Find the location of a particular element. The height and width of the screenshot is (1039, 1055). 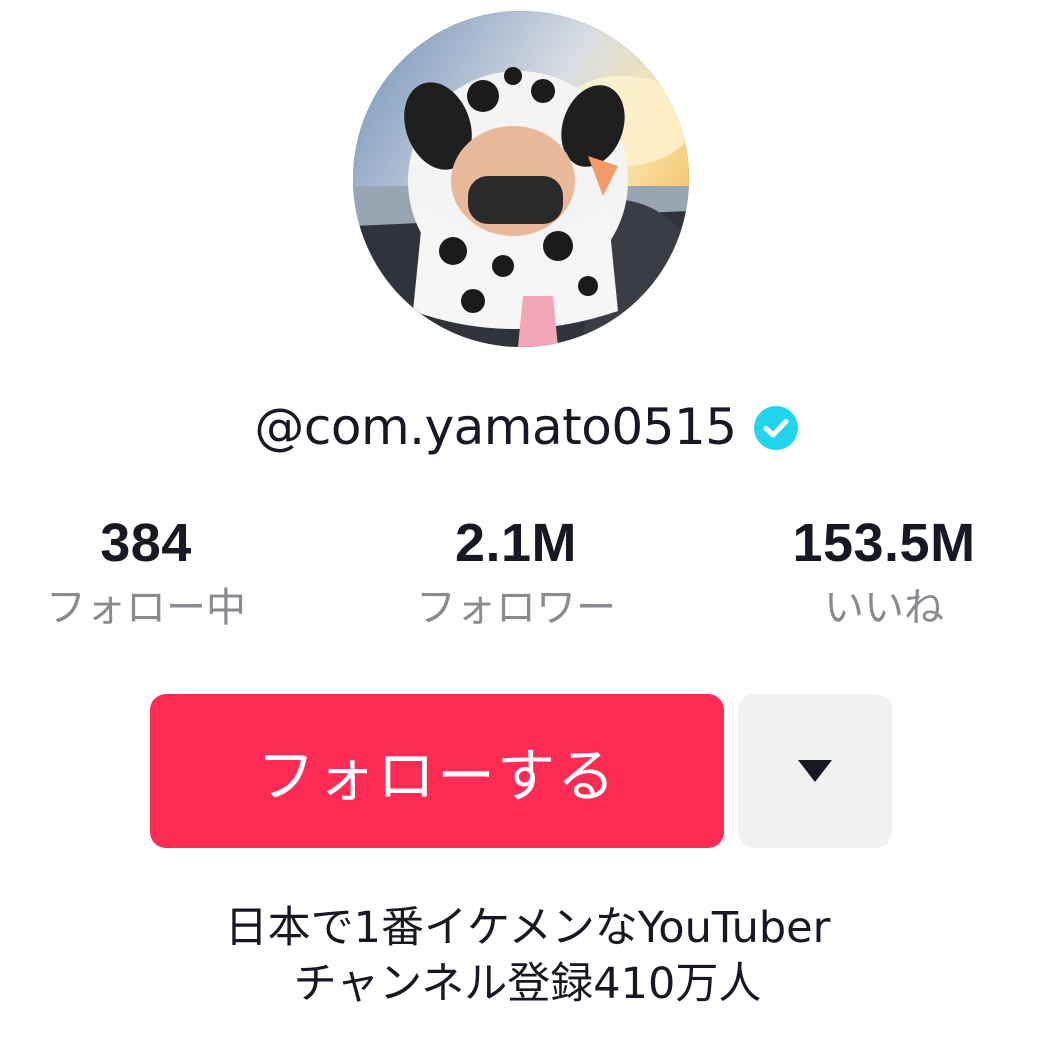

followers-count: 2.1M is located at coordinates (516, 543).